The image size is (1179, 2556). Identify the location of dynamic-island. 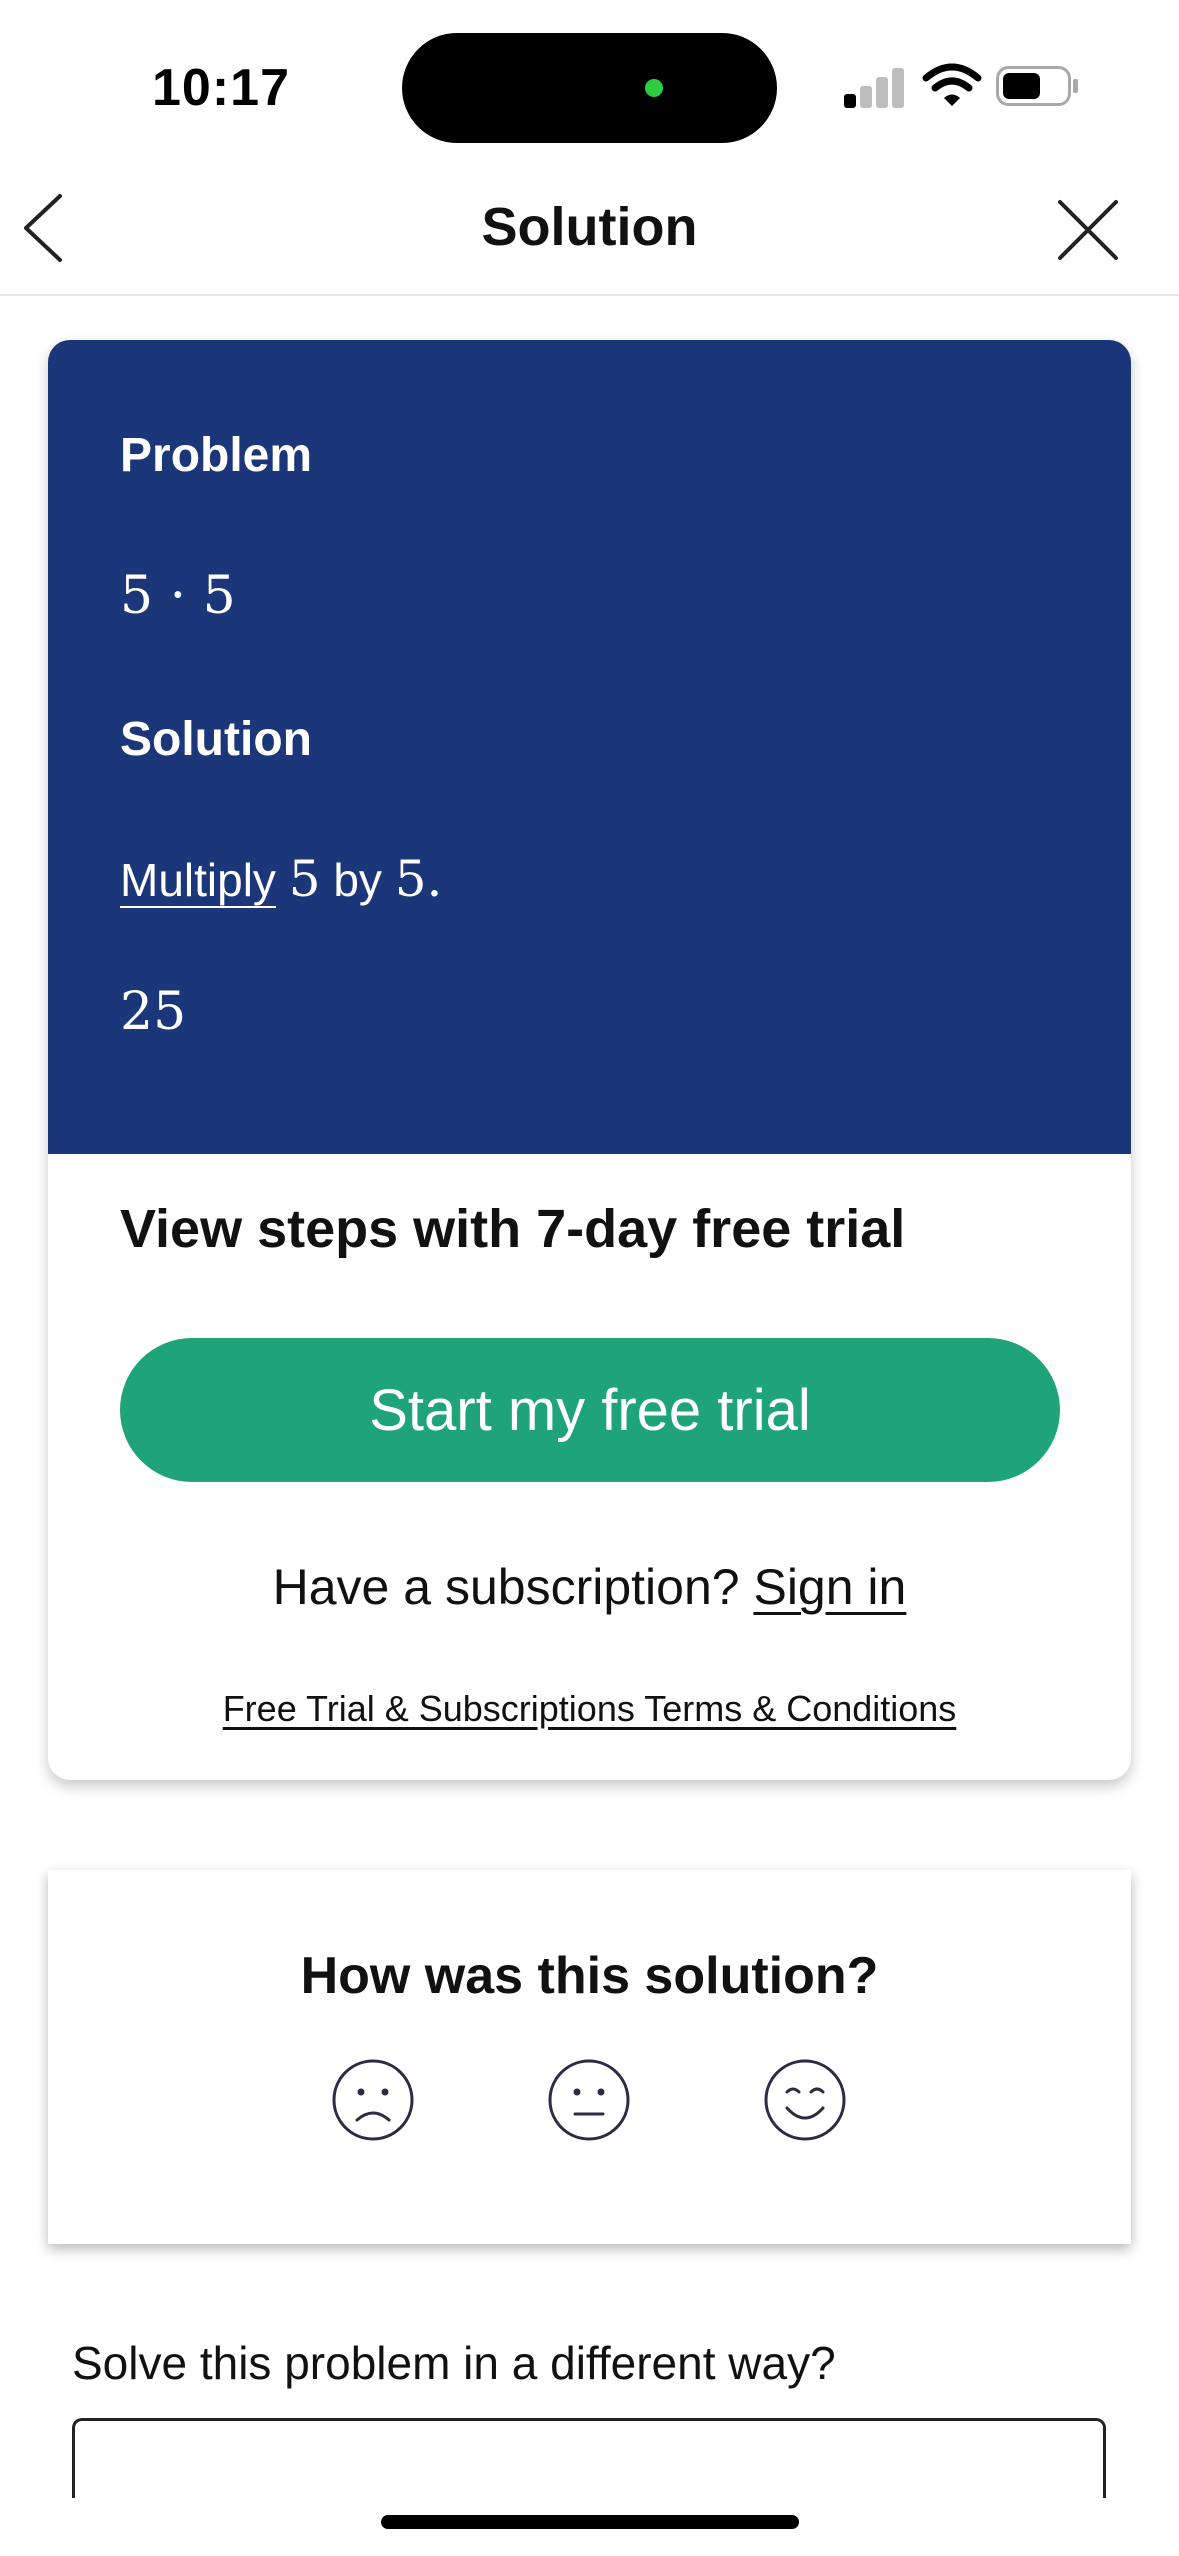
(589, 88).